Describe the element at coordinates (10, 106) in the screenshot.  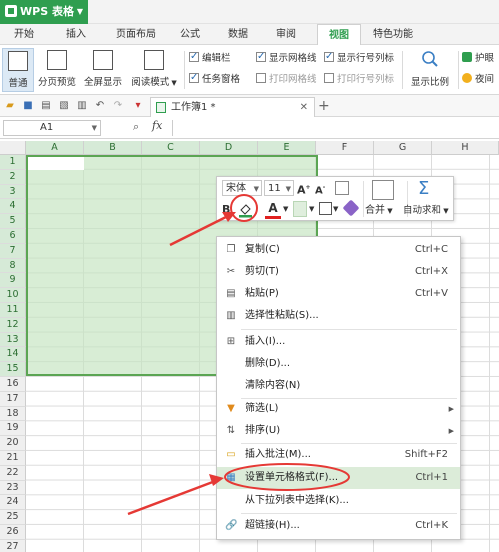
I see `open-folder-icon: ▰` at that location.